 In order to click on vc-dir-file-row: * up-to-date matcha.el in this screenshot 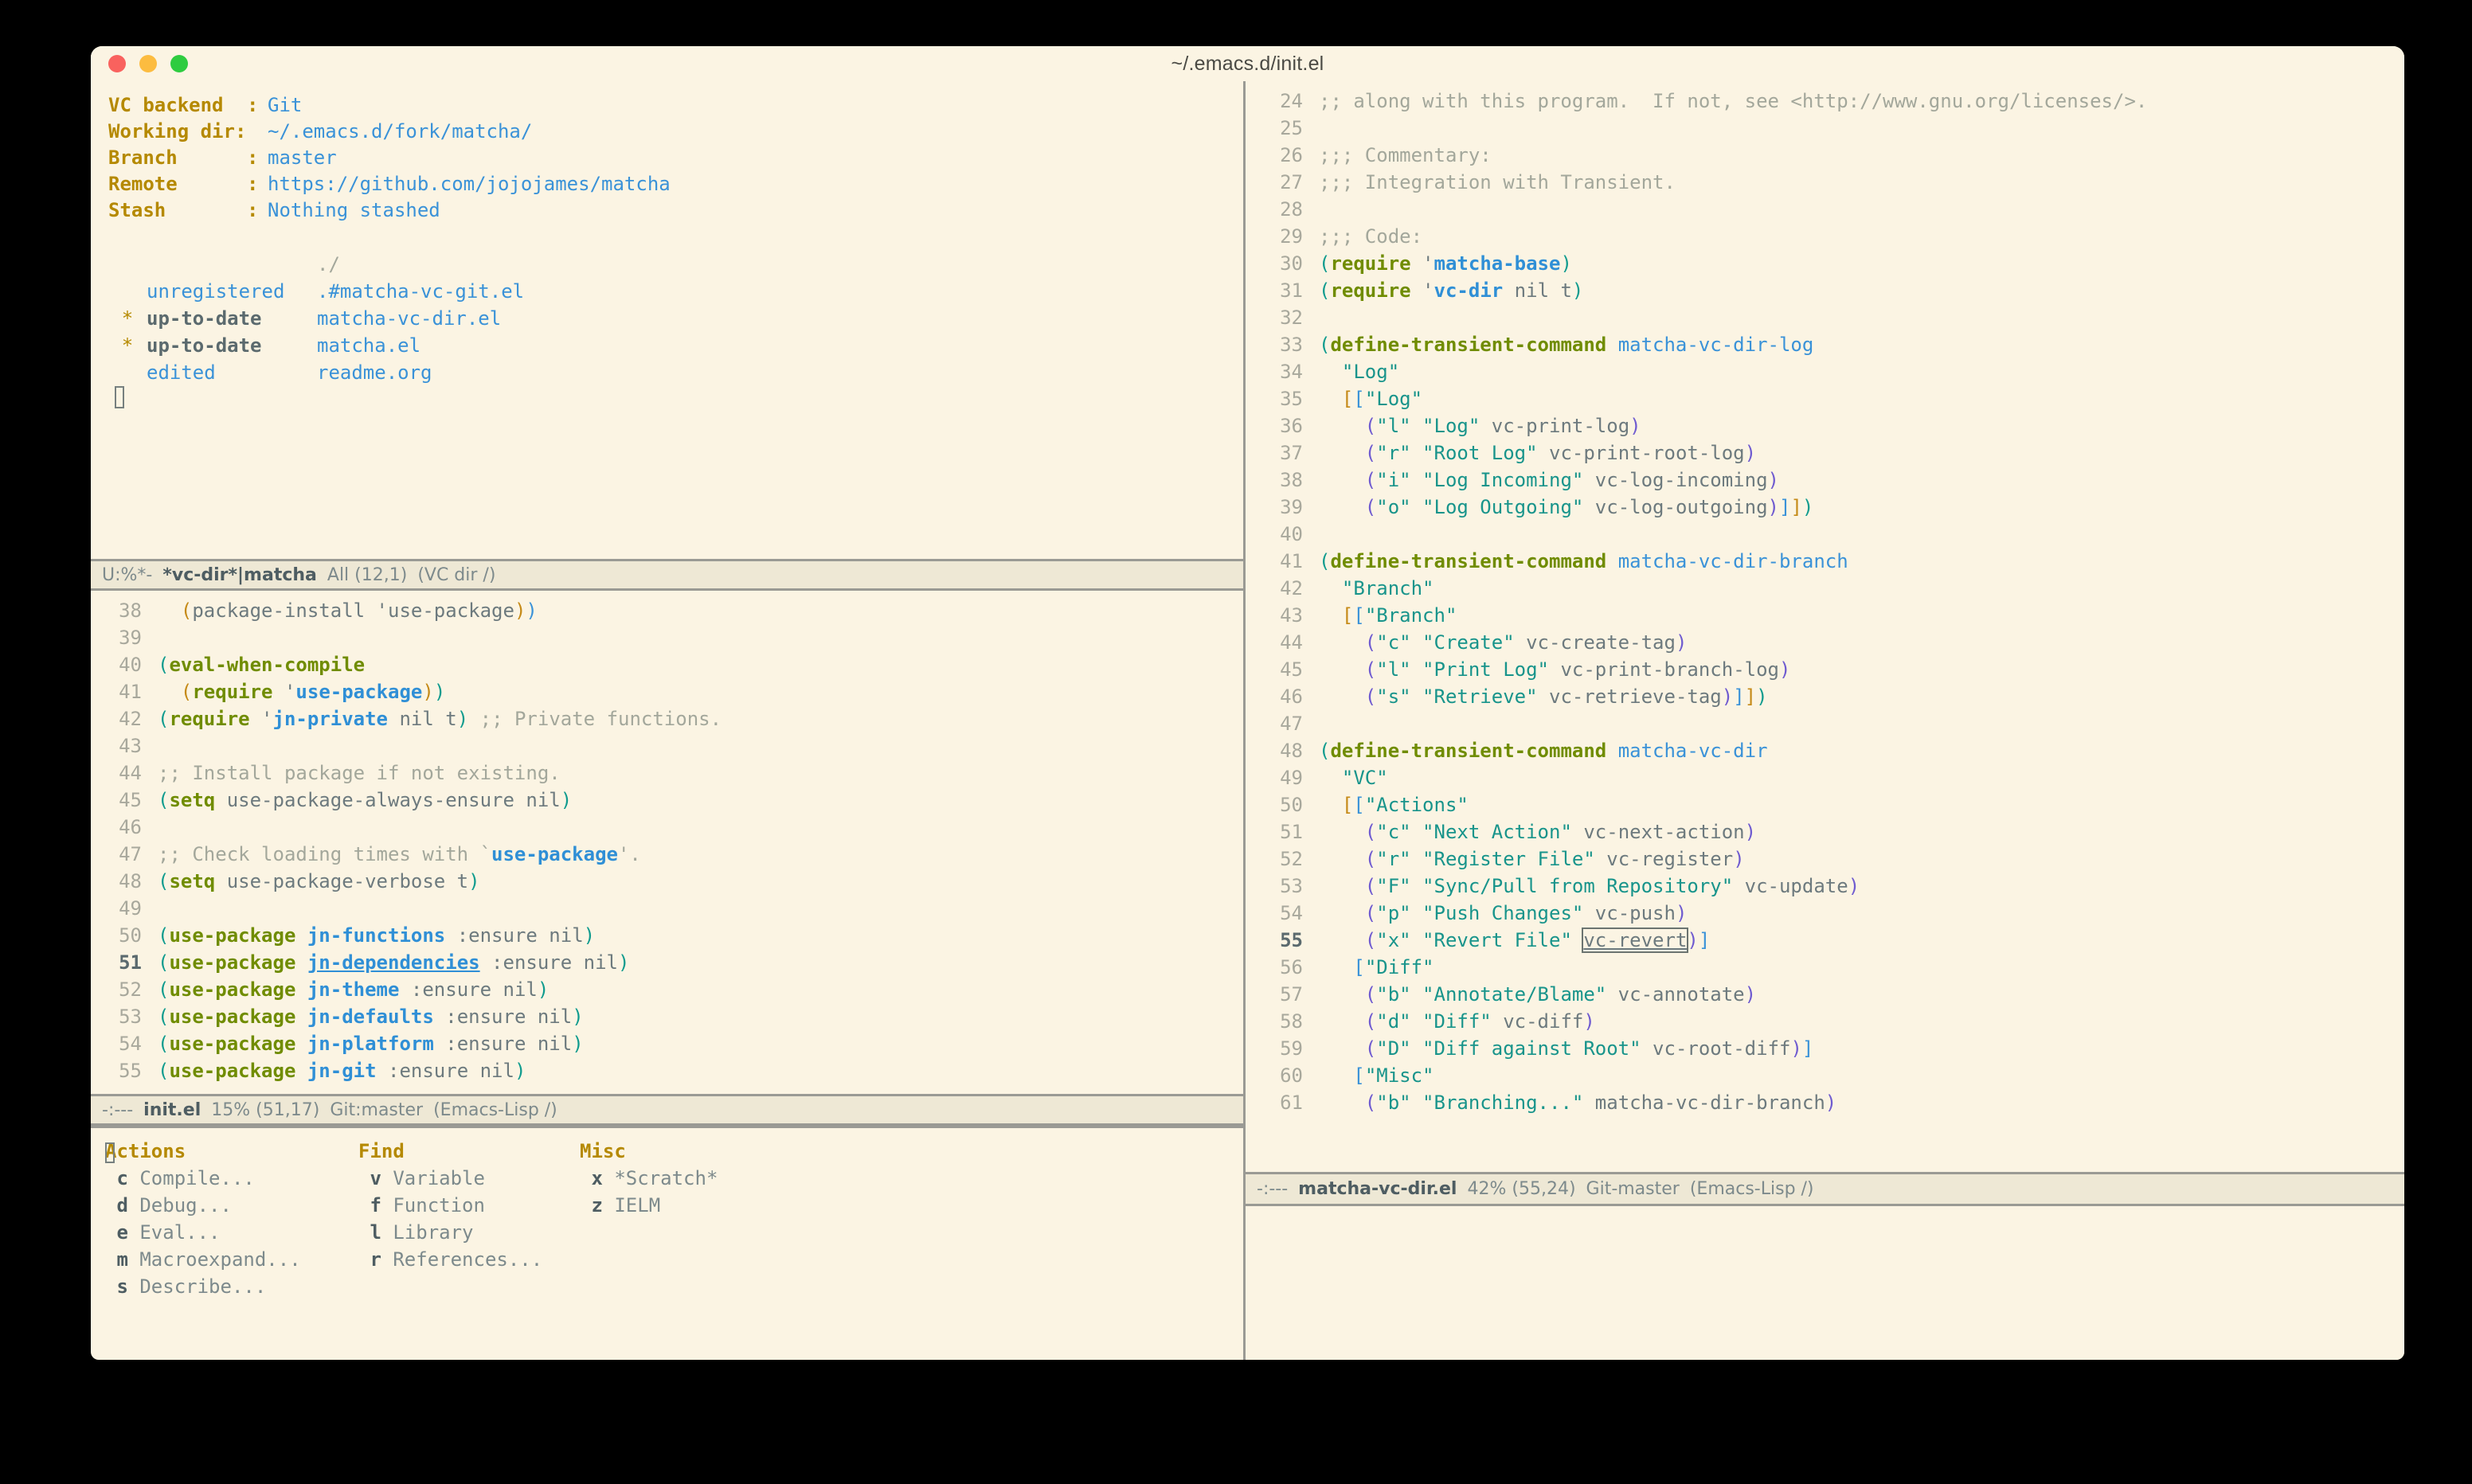, I will do `click(675, 345)`.